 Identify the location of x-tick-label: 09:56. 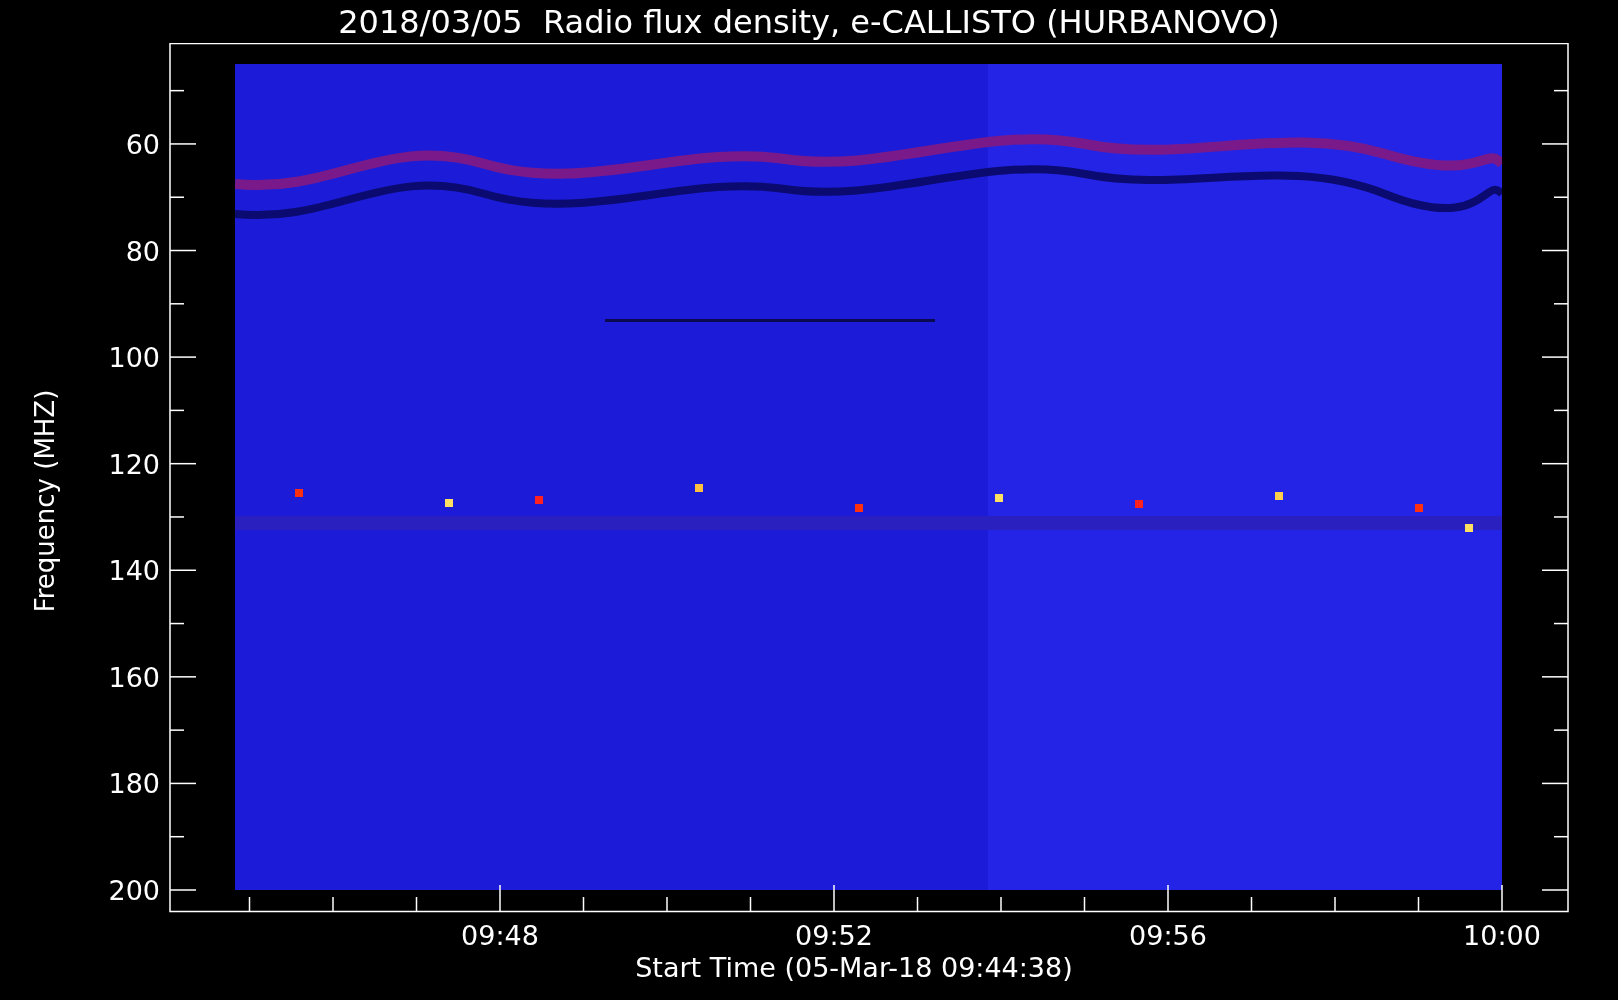
(1168, 935).